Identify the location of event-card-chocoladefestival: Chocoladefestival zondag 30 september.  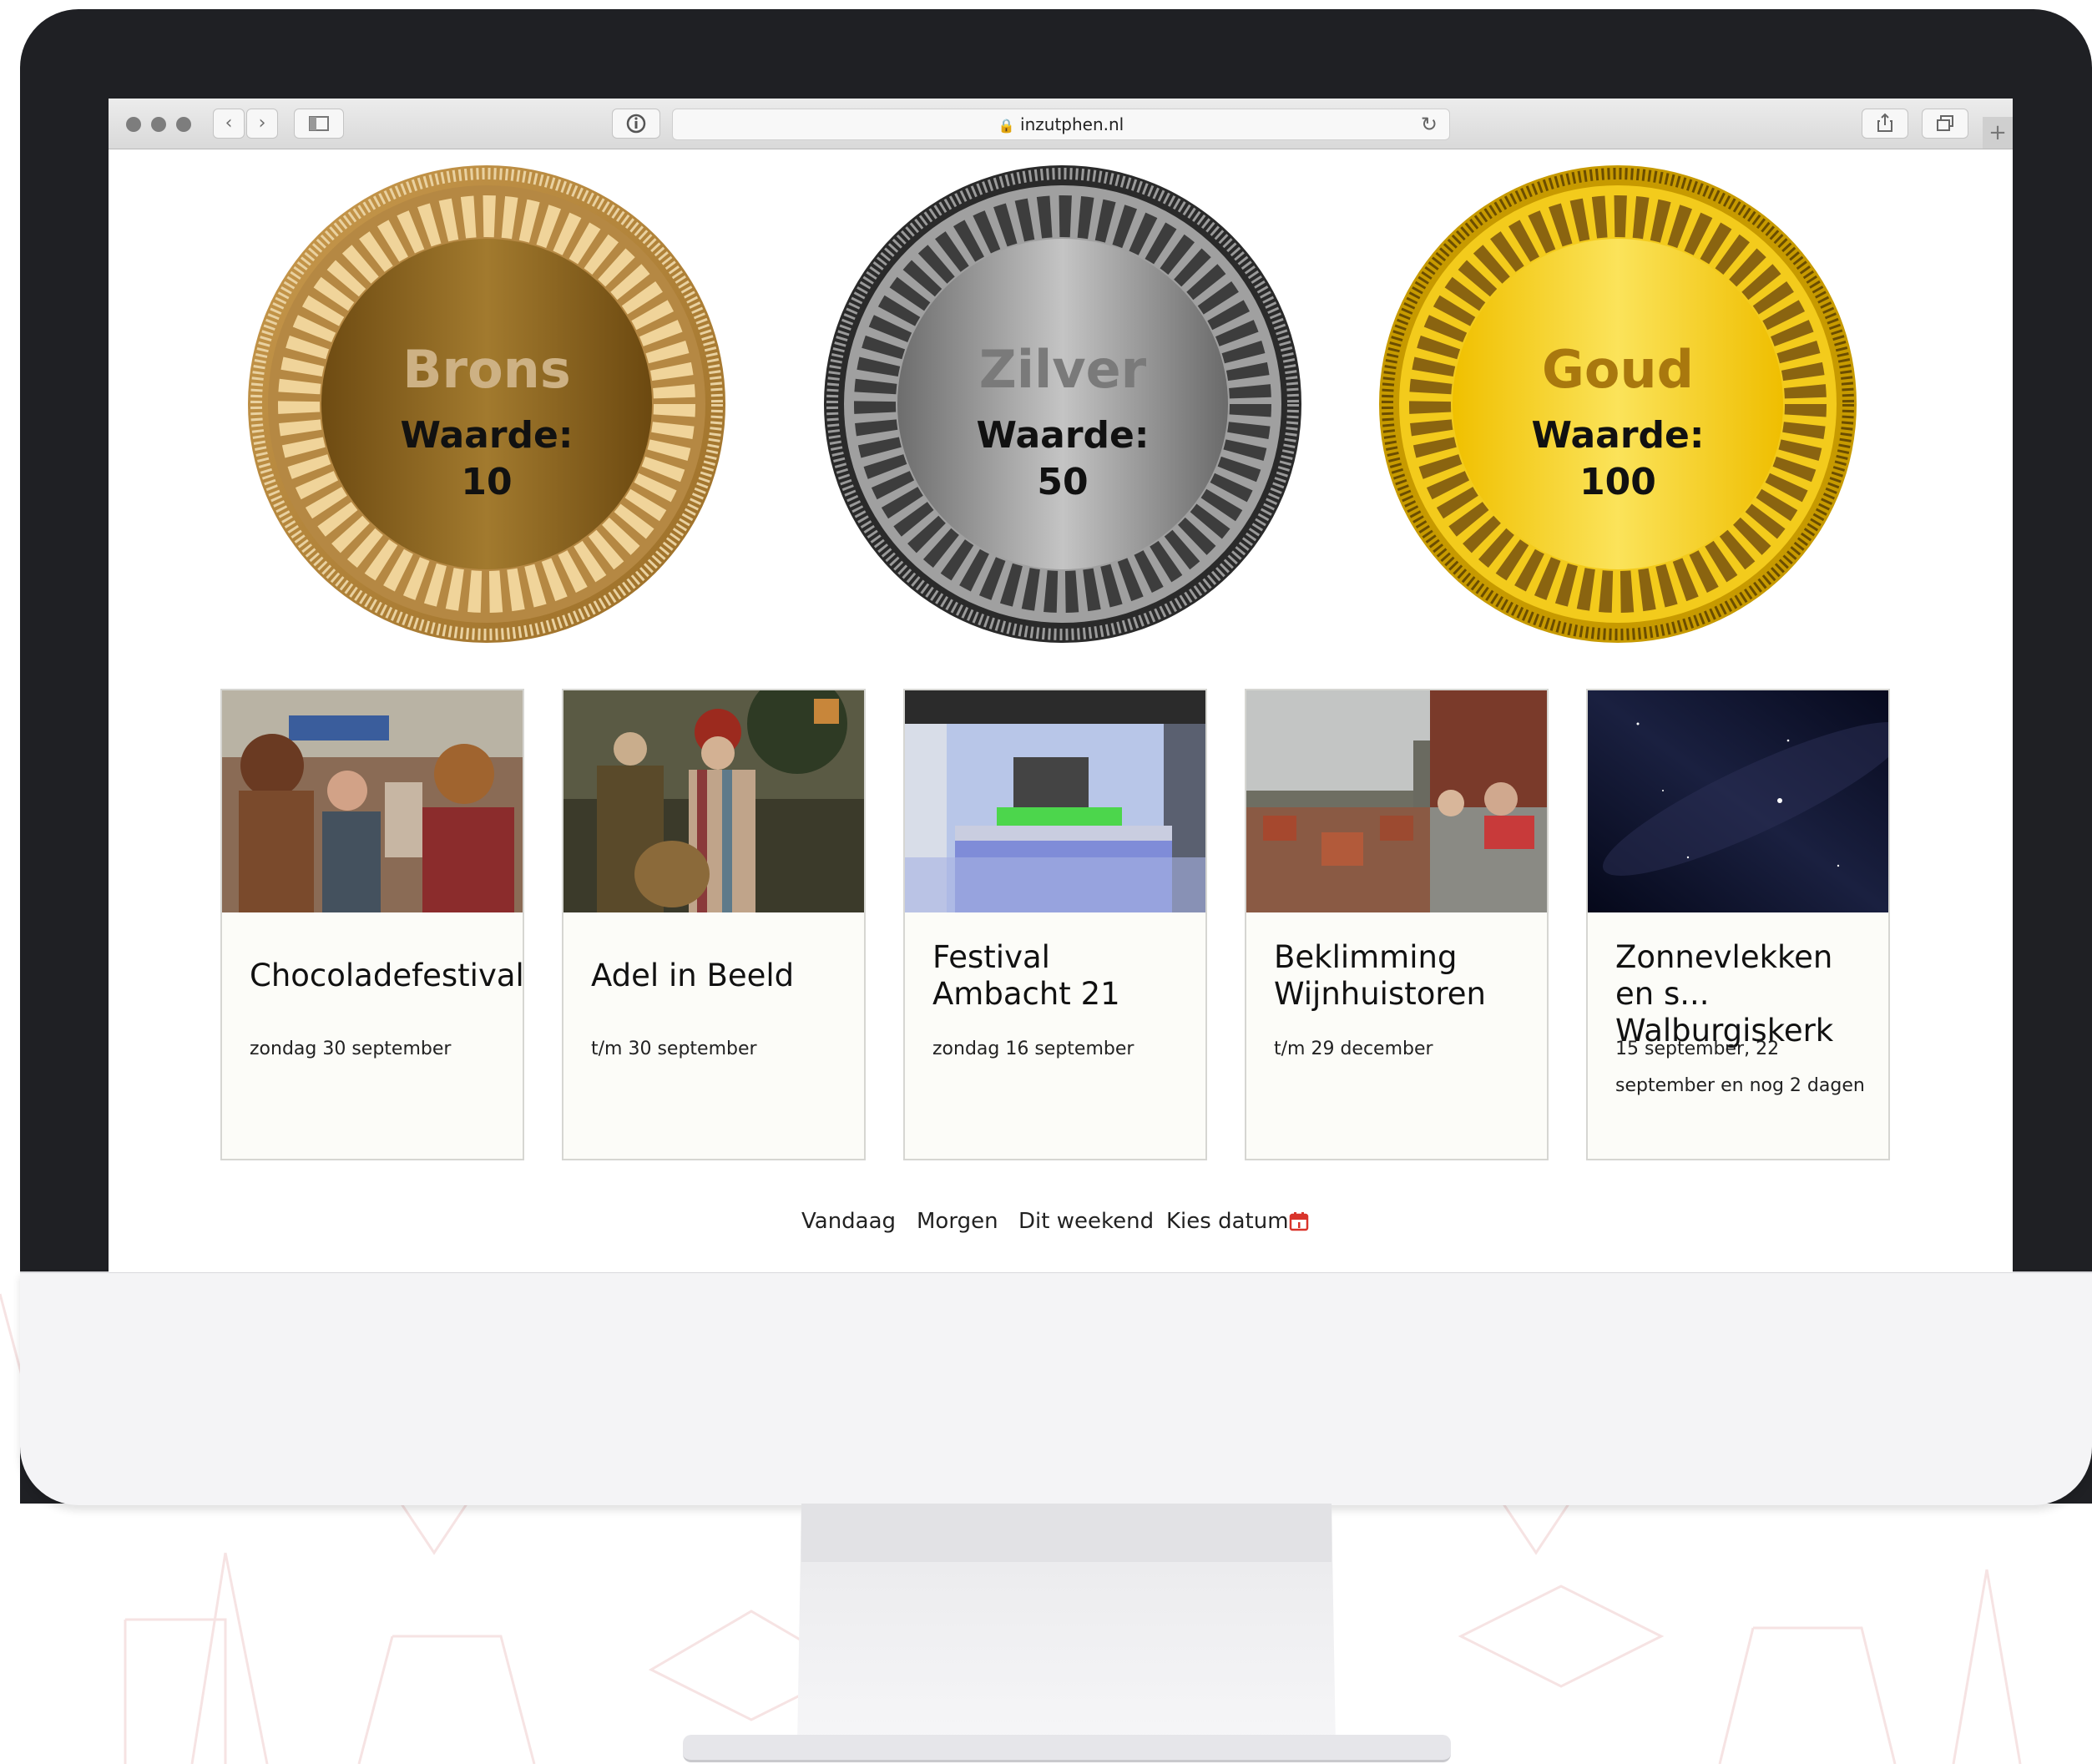
(372, 925).